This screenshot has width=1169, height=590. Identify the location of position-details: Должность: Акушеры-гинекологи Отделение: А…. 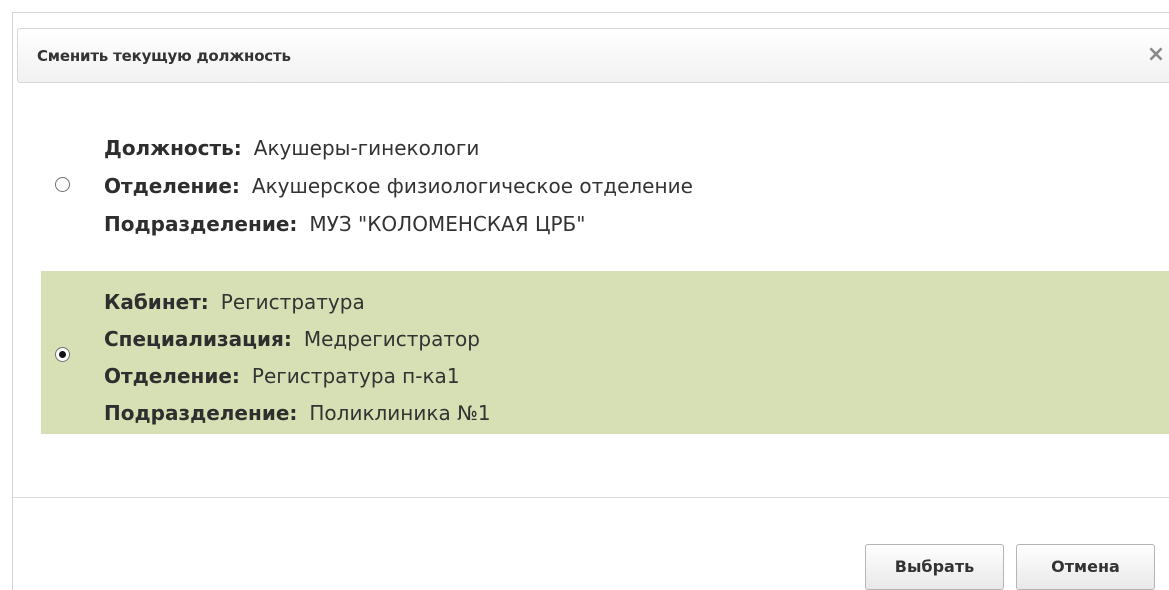
(398, 186).